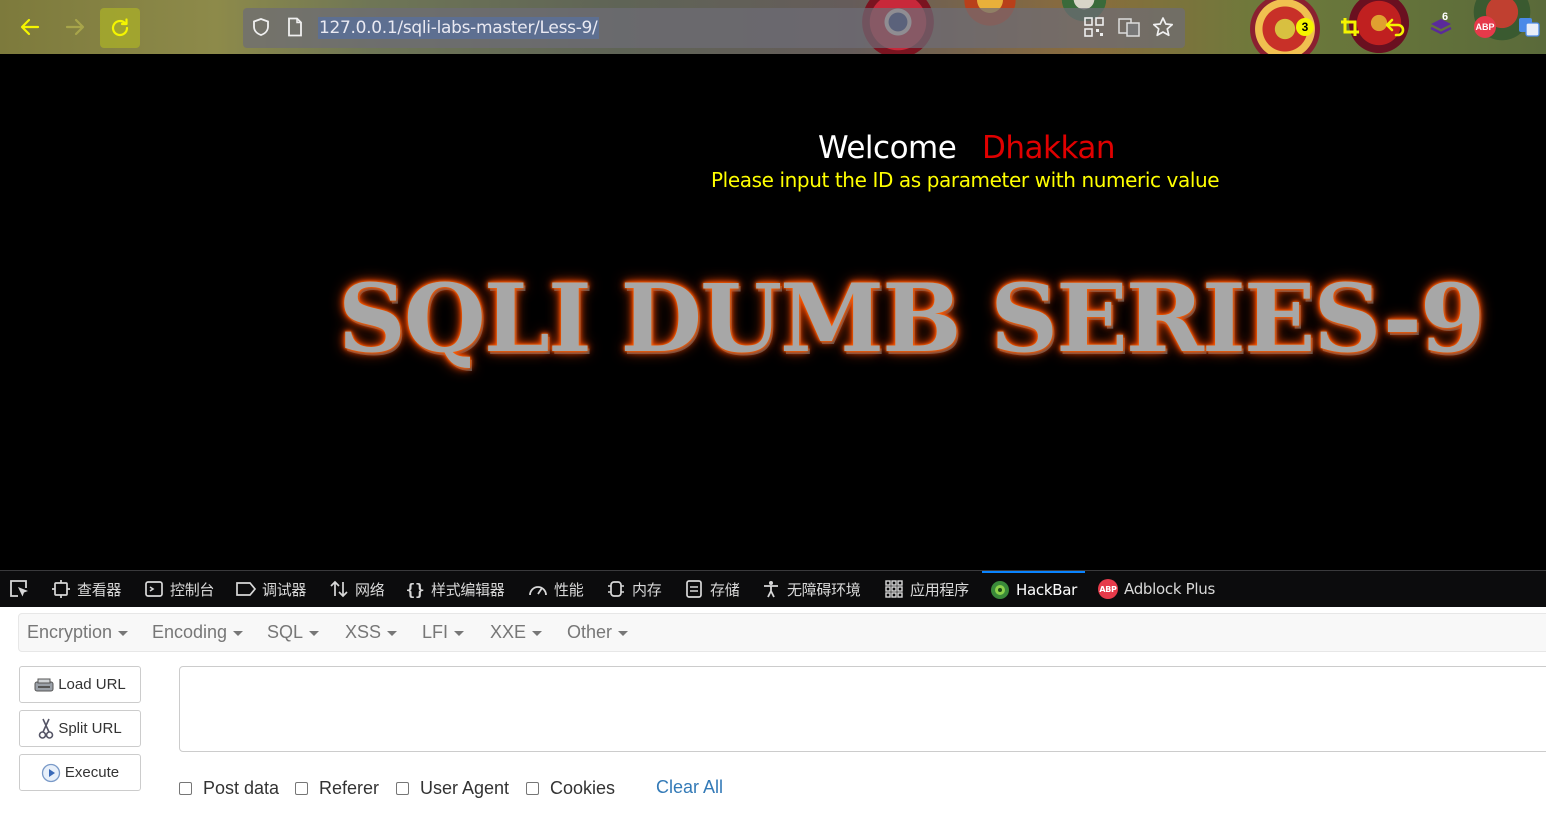 This screenshot has width=1546, height=837. I want to click on load-url-button: Load URL, so click(80, 684).